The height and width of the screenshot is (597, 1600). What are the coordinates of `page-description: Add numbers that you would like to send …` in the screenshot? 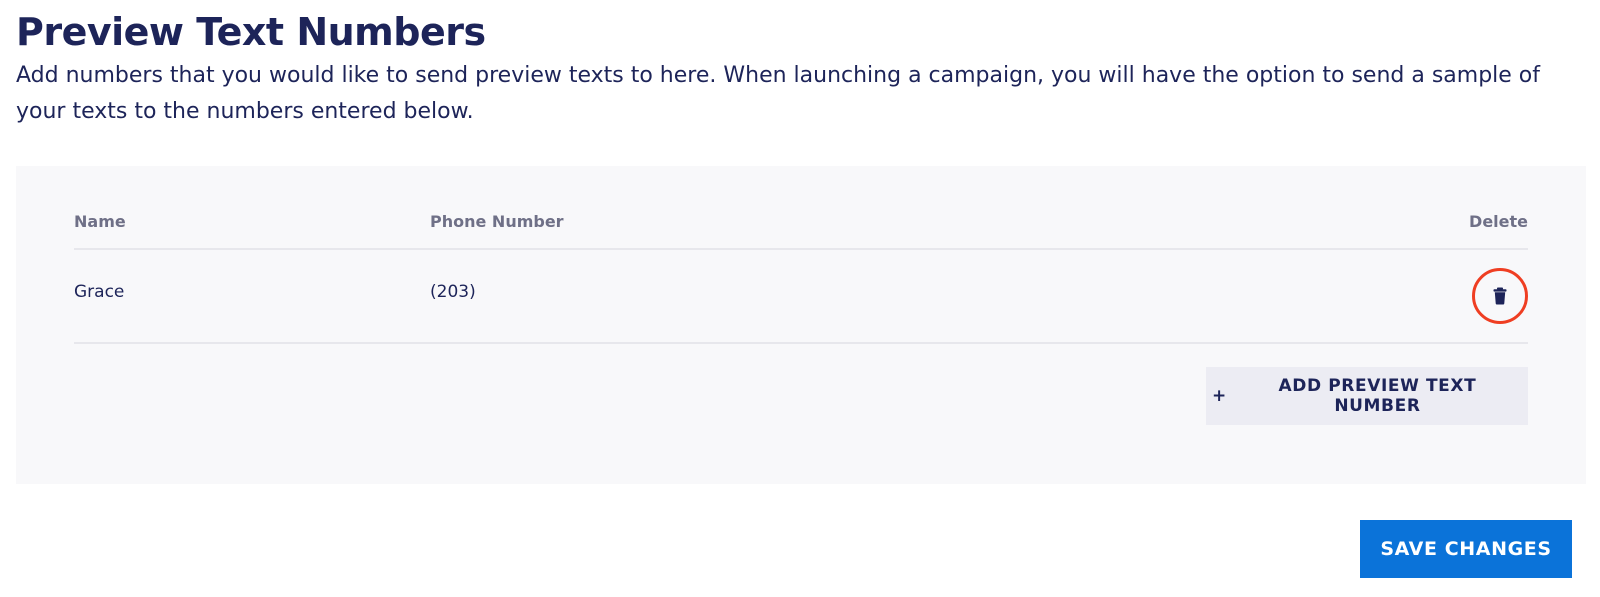 It's located at (778, 93).